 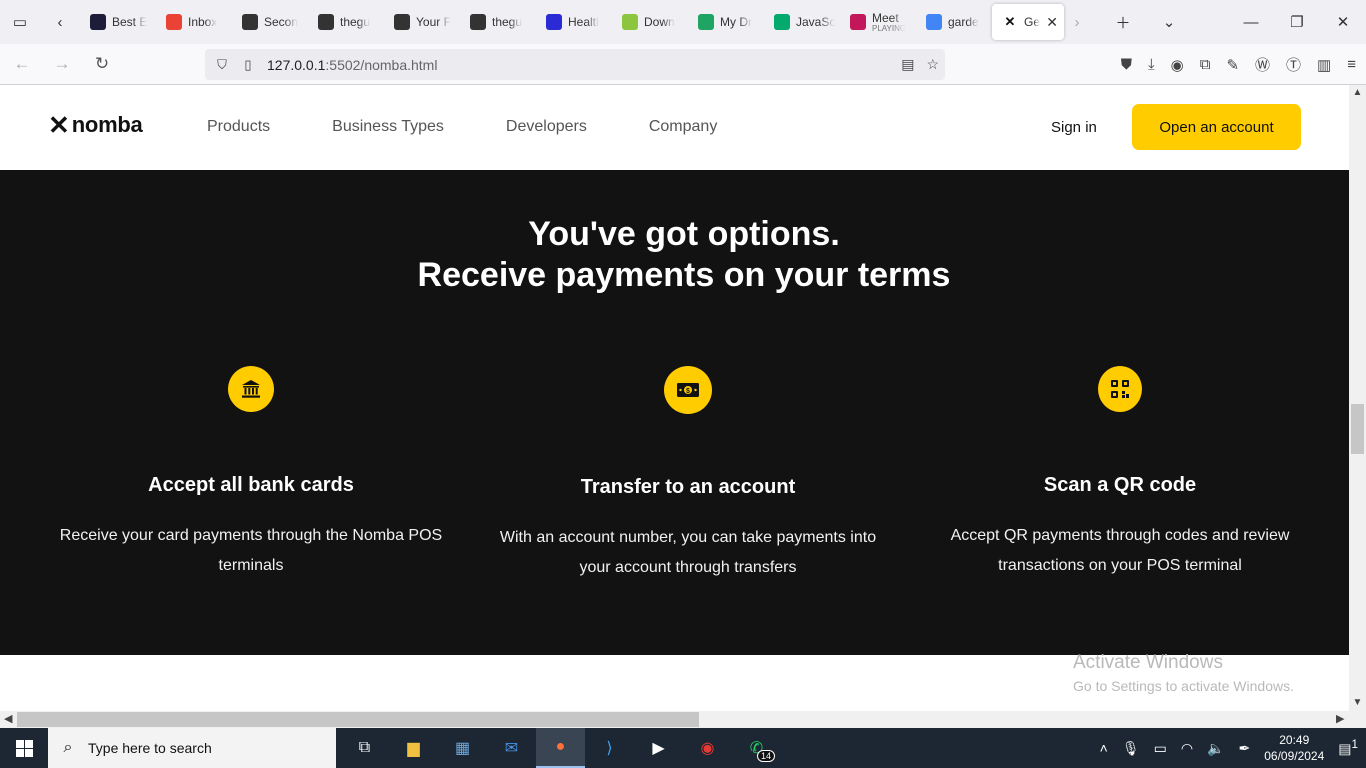 I want to click on horizontal-scrollbar: ◀ ▶, so click(x=683, y=719).